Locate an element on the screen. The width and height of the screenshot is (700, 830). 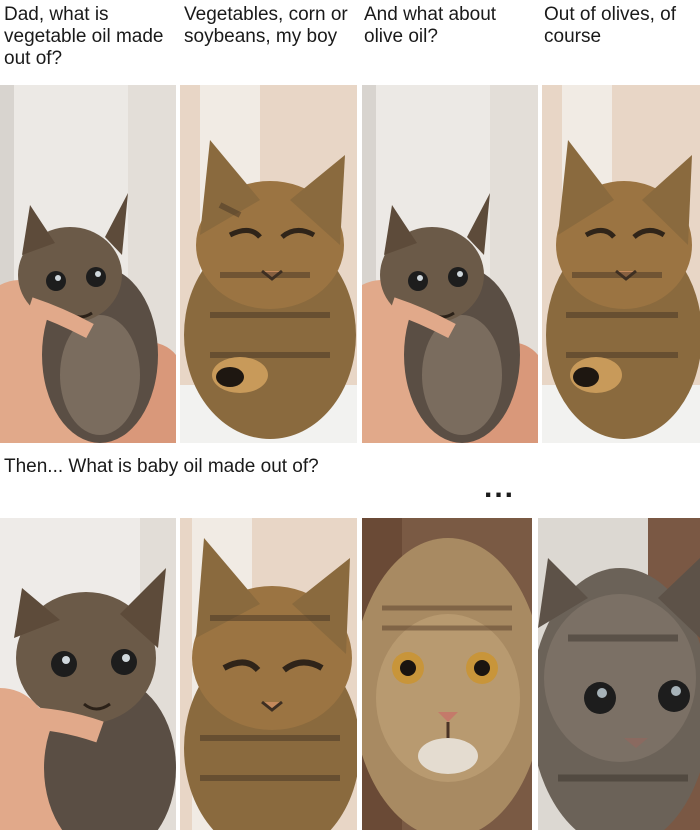
sad-kitten-photo is located at coordinates (619, 674).